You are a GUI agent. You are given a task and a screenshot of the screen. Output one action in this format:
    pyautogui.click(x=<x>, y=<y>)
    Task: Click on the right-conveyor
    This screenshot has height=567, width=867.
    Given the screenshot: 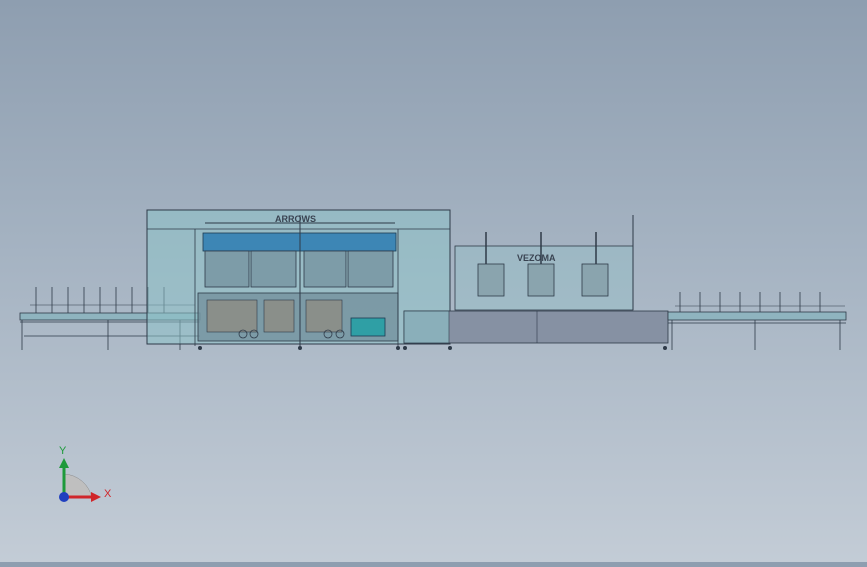 What is the action you would take?
    pyautogui.click(x=757, y=321)
    